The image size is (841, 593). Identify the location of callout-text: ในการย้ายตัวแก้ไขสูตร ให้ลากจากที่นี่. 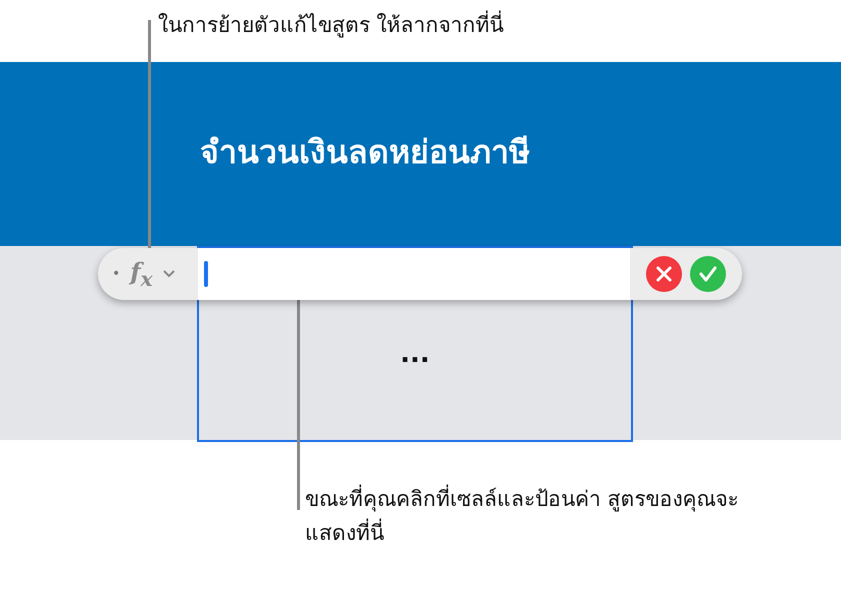
(331, 24).